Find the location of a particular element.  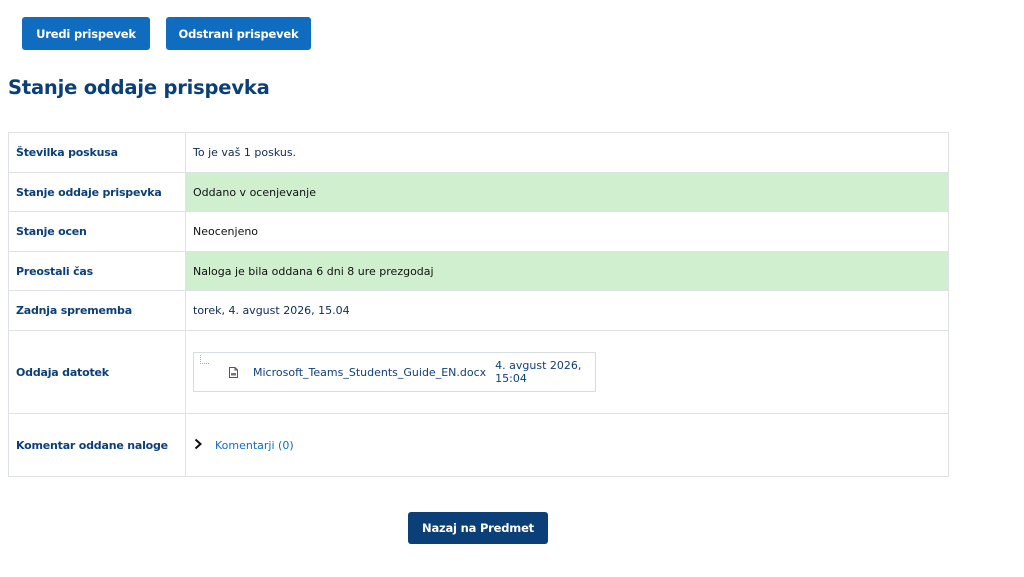

remove-submission-button: Odstrani prispevek is located at coordinates (238, 33).